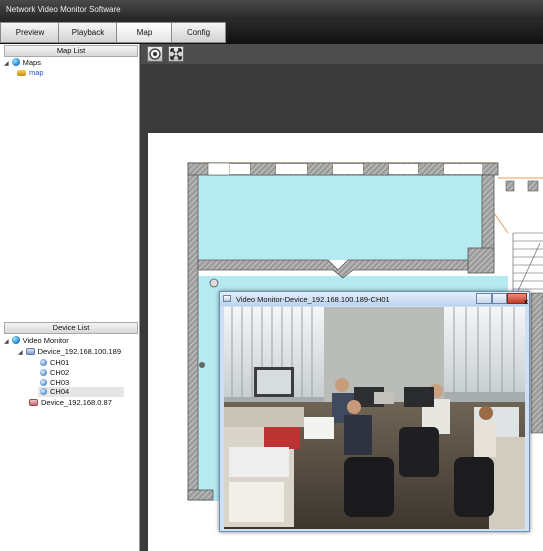  What do you see at coordinates (527, 262) in the screenshot?
I see `staircase` at bounding box center [527, 262].